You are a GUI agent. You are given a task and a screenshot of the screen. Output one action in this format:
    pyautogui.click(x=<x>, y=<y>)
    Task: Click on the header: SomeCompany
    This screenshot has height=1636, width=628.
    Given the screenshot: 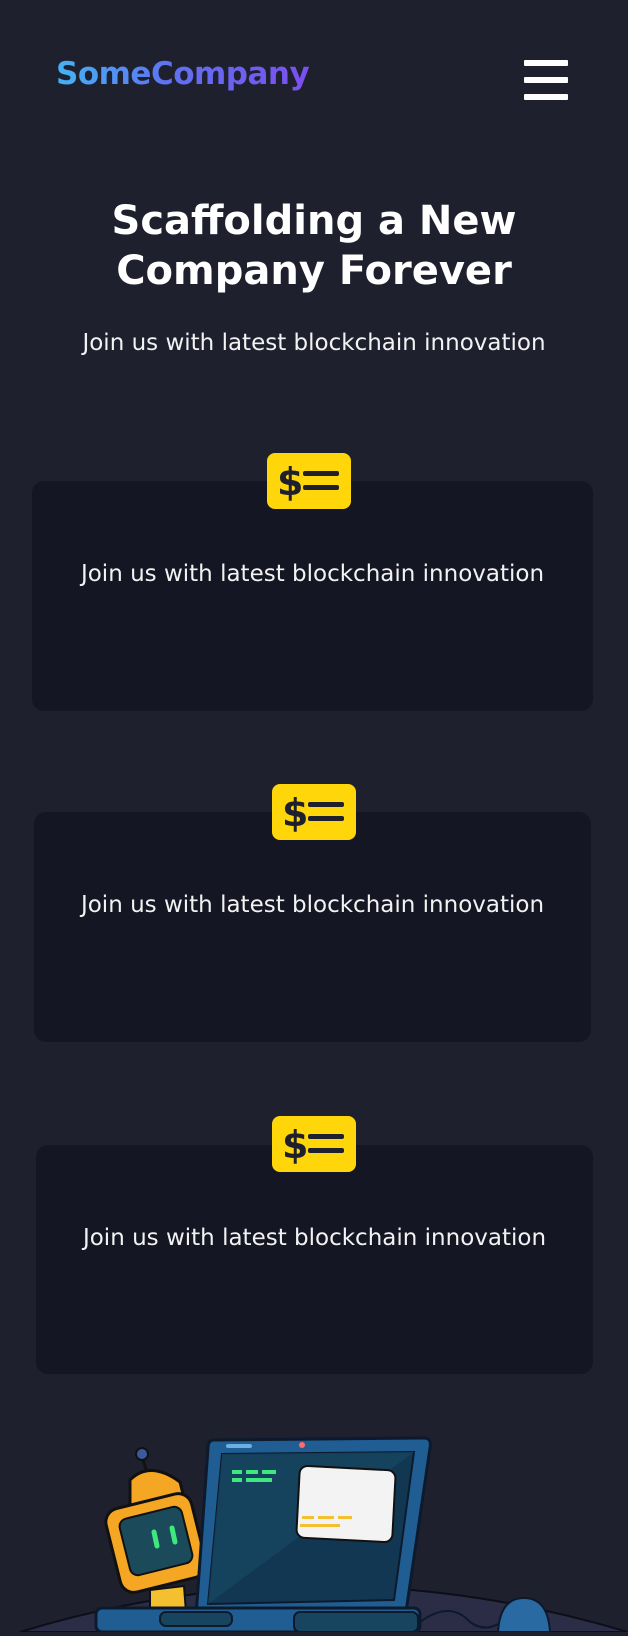 What is the action you would take?
    pyautogui.click(x=314, y=80)
    